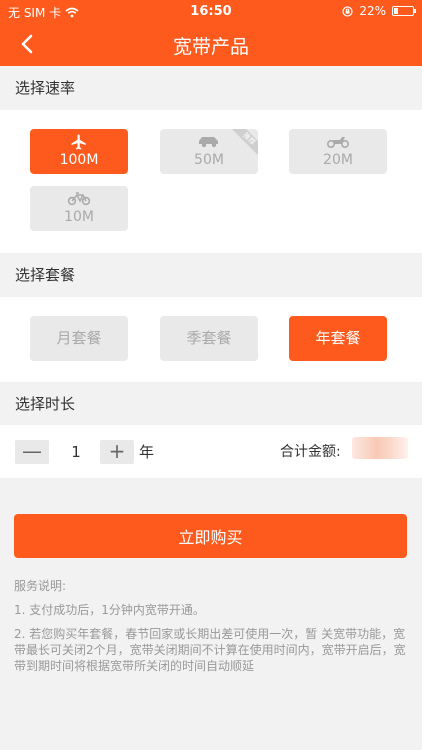  What do you see at coordinates (79, 160) in the screenshot?
I see `speed-option-label: 100M` at bounding box center [79, 160].